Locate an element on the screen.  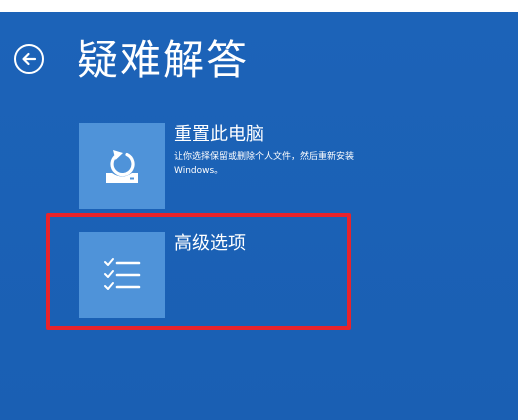
reset-pc-option: 重置此电脑 让你选择保留或删除个人文件，然后重新安装 Windows。 is located at coordinates (224, 166).